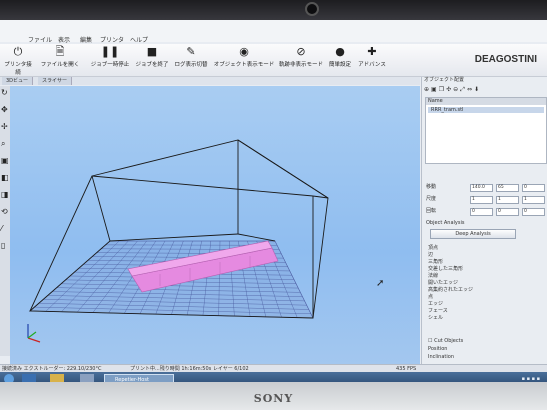 The height and width of the screenshot is (410, 547). What do you see at coordinates (445, 341) in the screenshot?
I see `cut-objects-checkbox: ☐ Cut Objects` at bounding box center [445, 341].